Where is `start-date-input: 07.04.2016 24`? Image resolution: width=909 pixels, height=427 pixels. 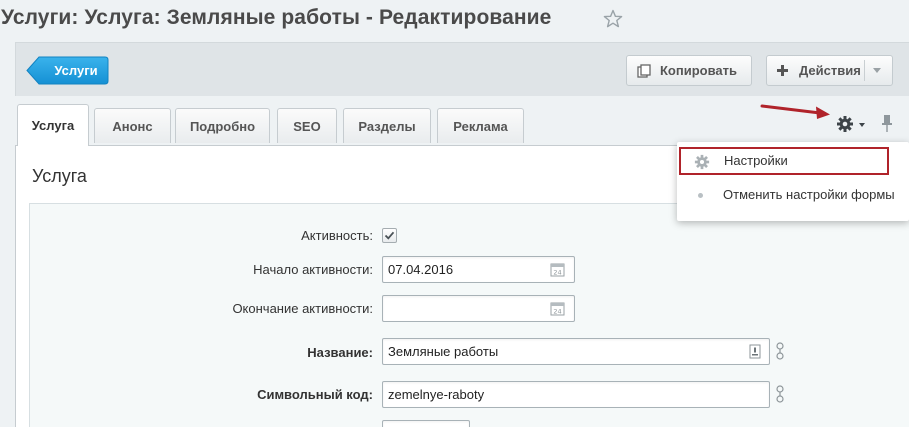 start-date-input: 07.04.2016 24 is located at coordinates (478, 269).